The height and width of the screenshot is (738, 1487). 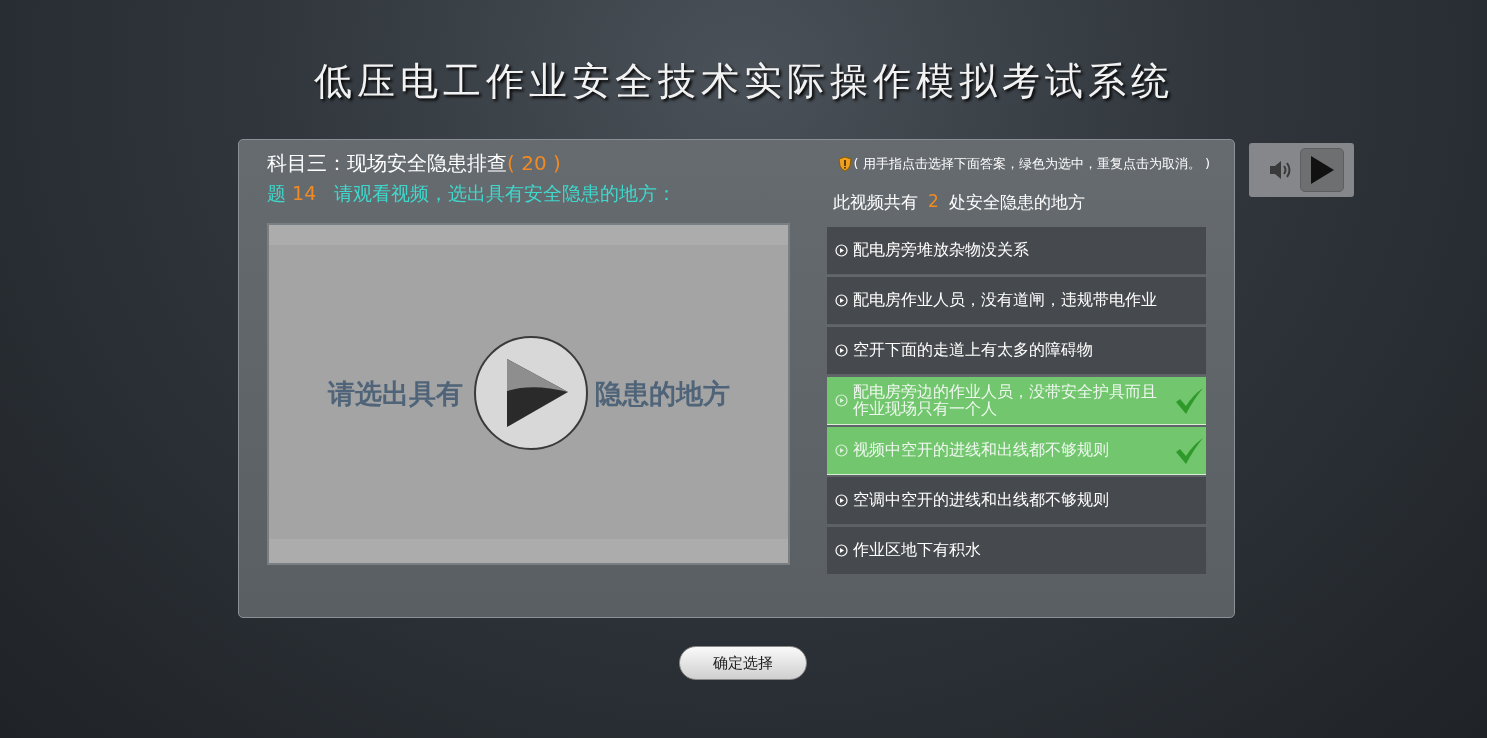 I want to click on confirm-button: 确定选择, so click(x=742, y=663).